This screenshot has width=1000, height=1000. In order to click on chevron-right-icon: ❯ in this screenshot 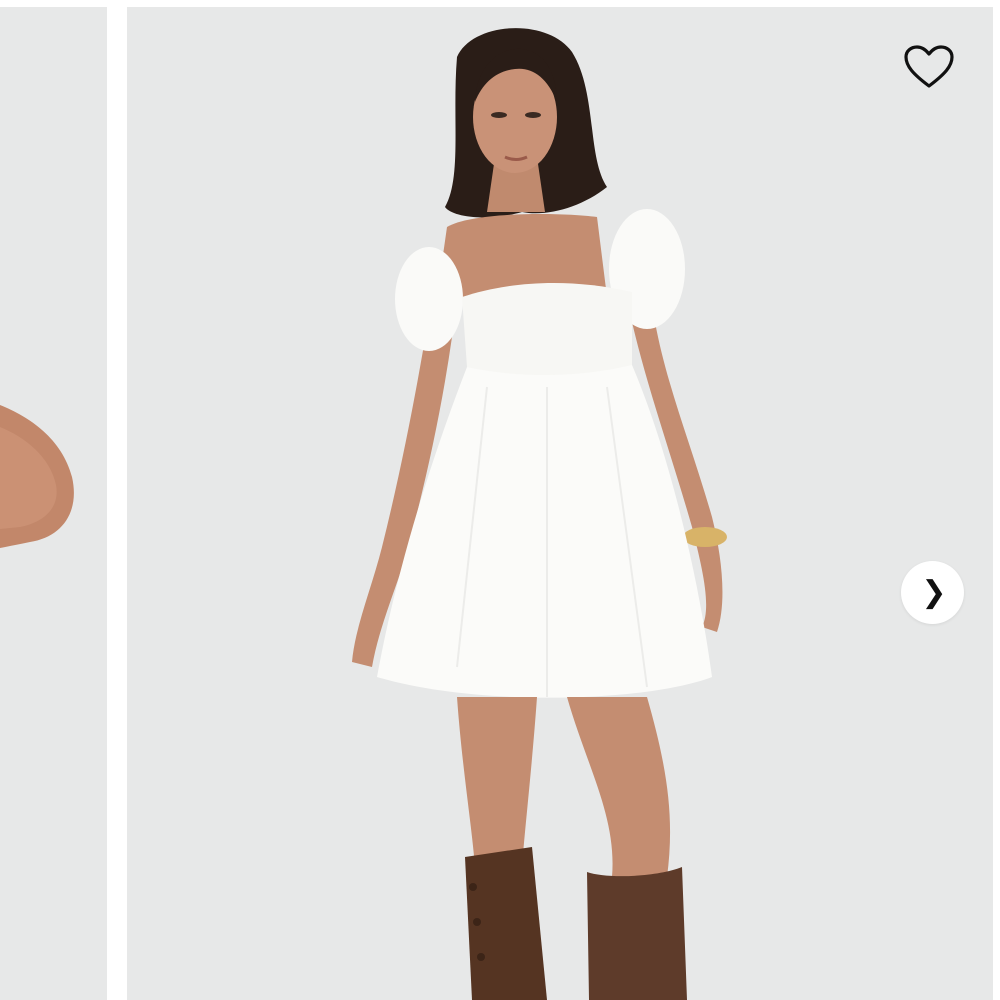, I will do `click(934, 592)`.